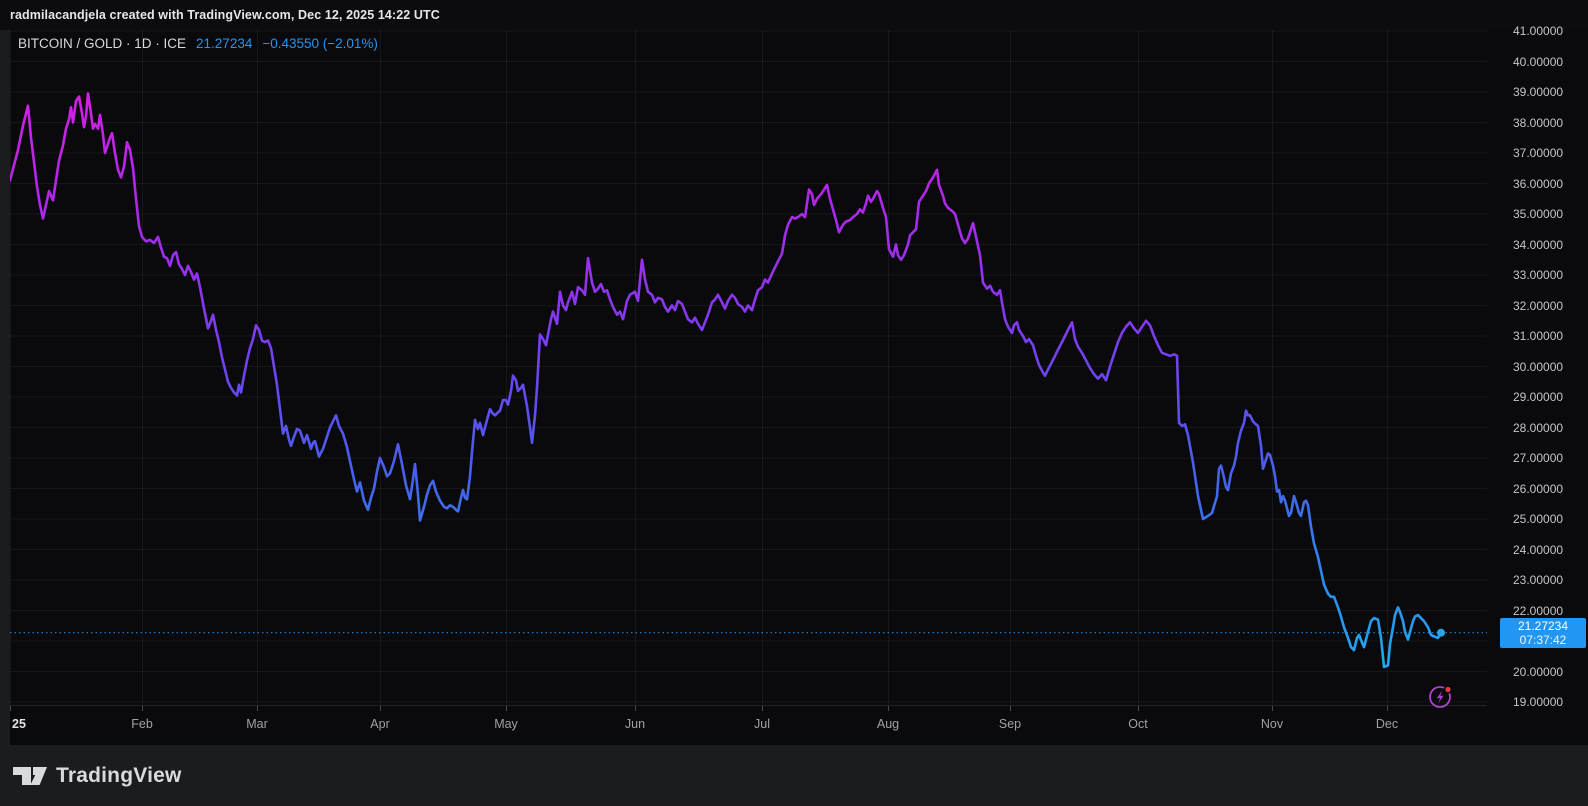  What do you see at coordinates (1387, 724) in the screenshot?
I see `time-axis-label: Dec` at bounding box center [1387, 724].